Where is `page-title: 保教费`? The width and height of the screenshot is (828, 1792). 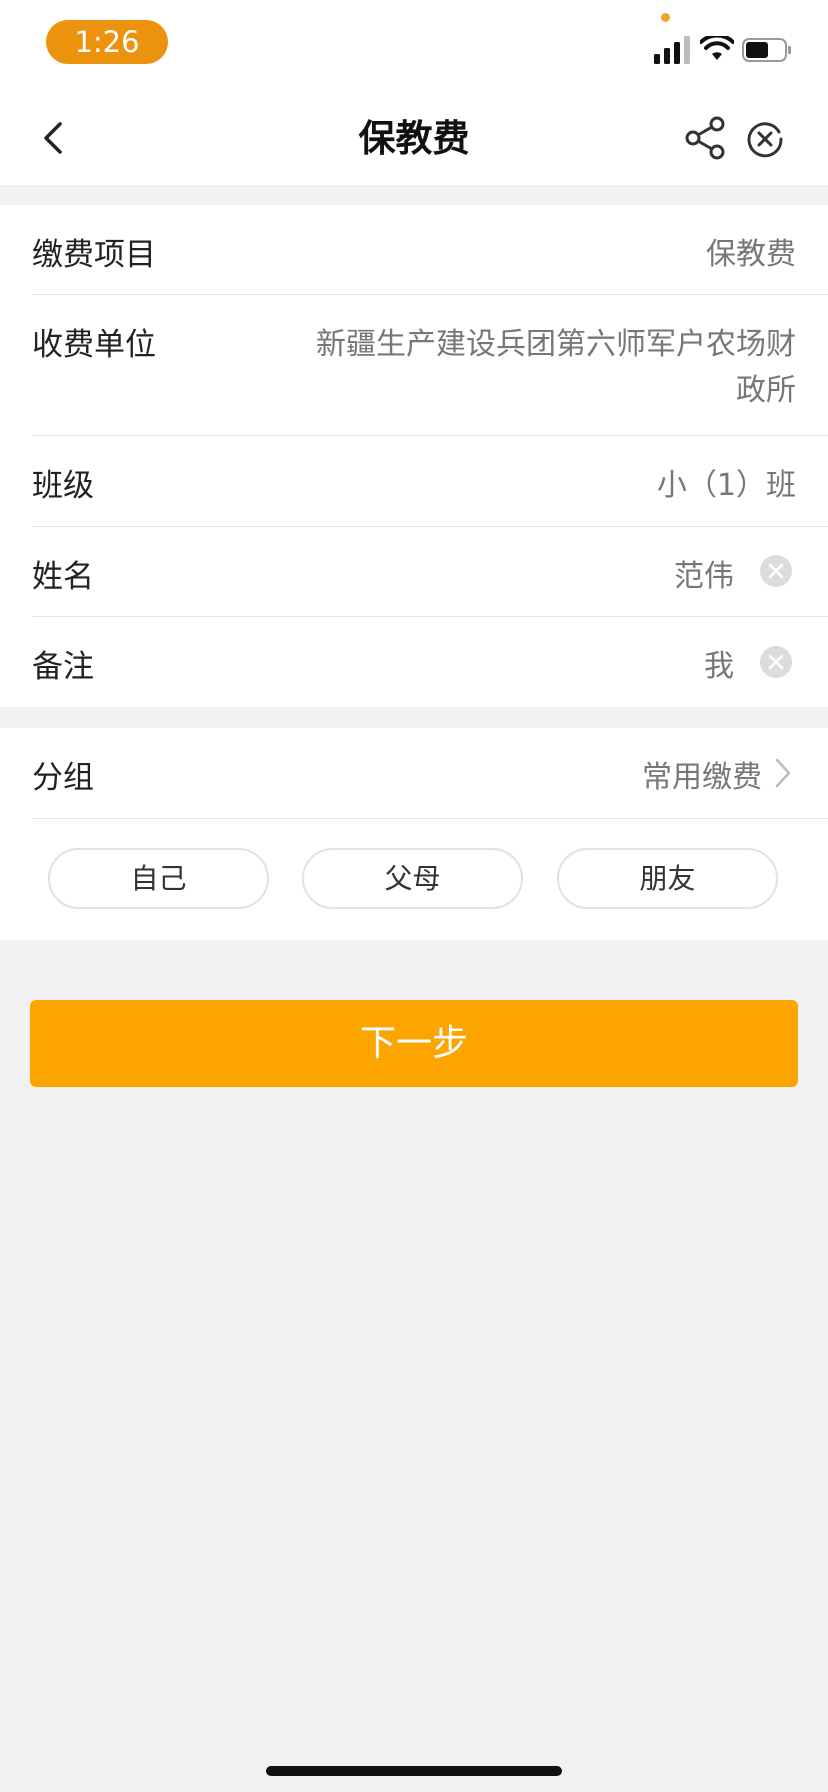
page-title: 保教费 is located at coordinates (414, 138).